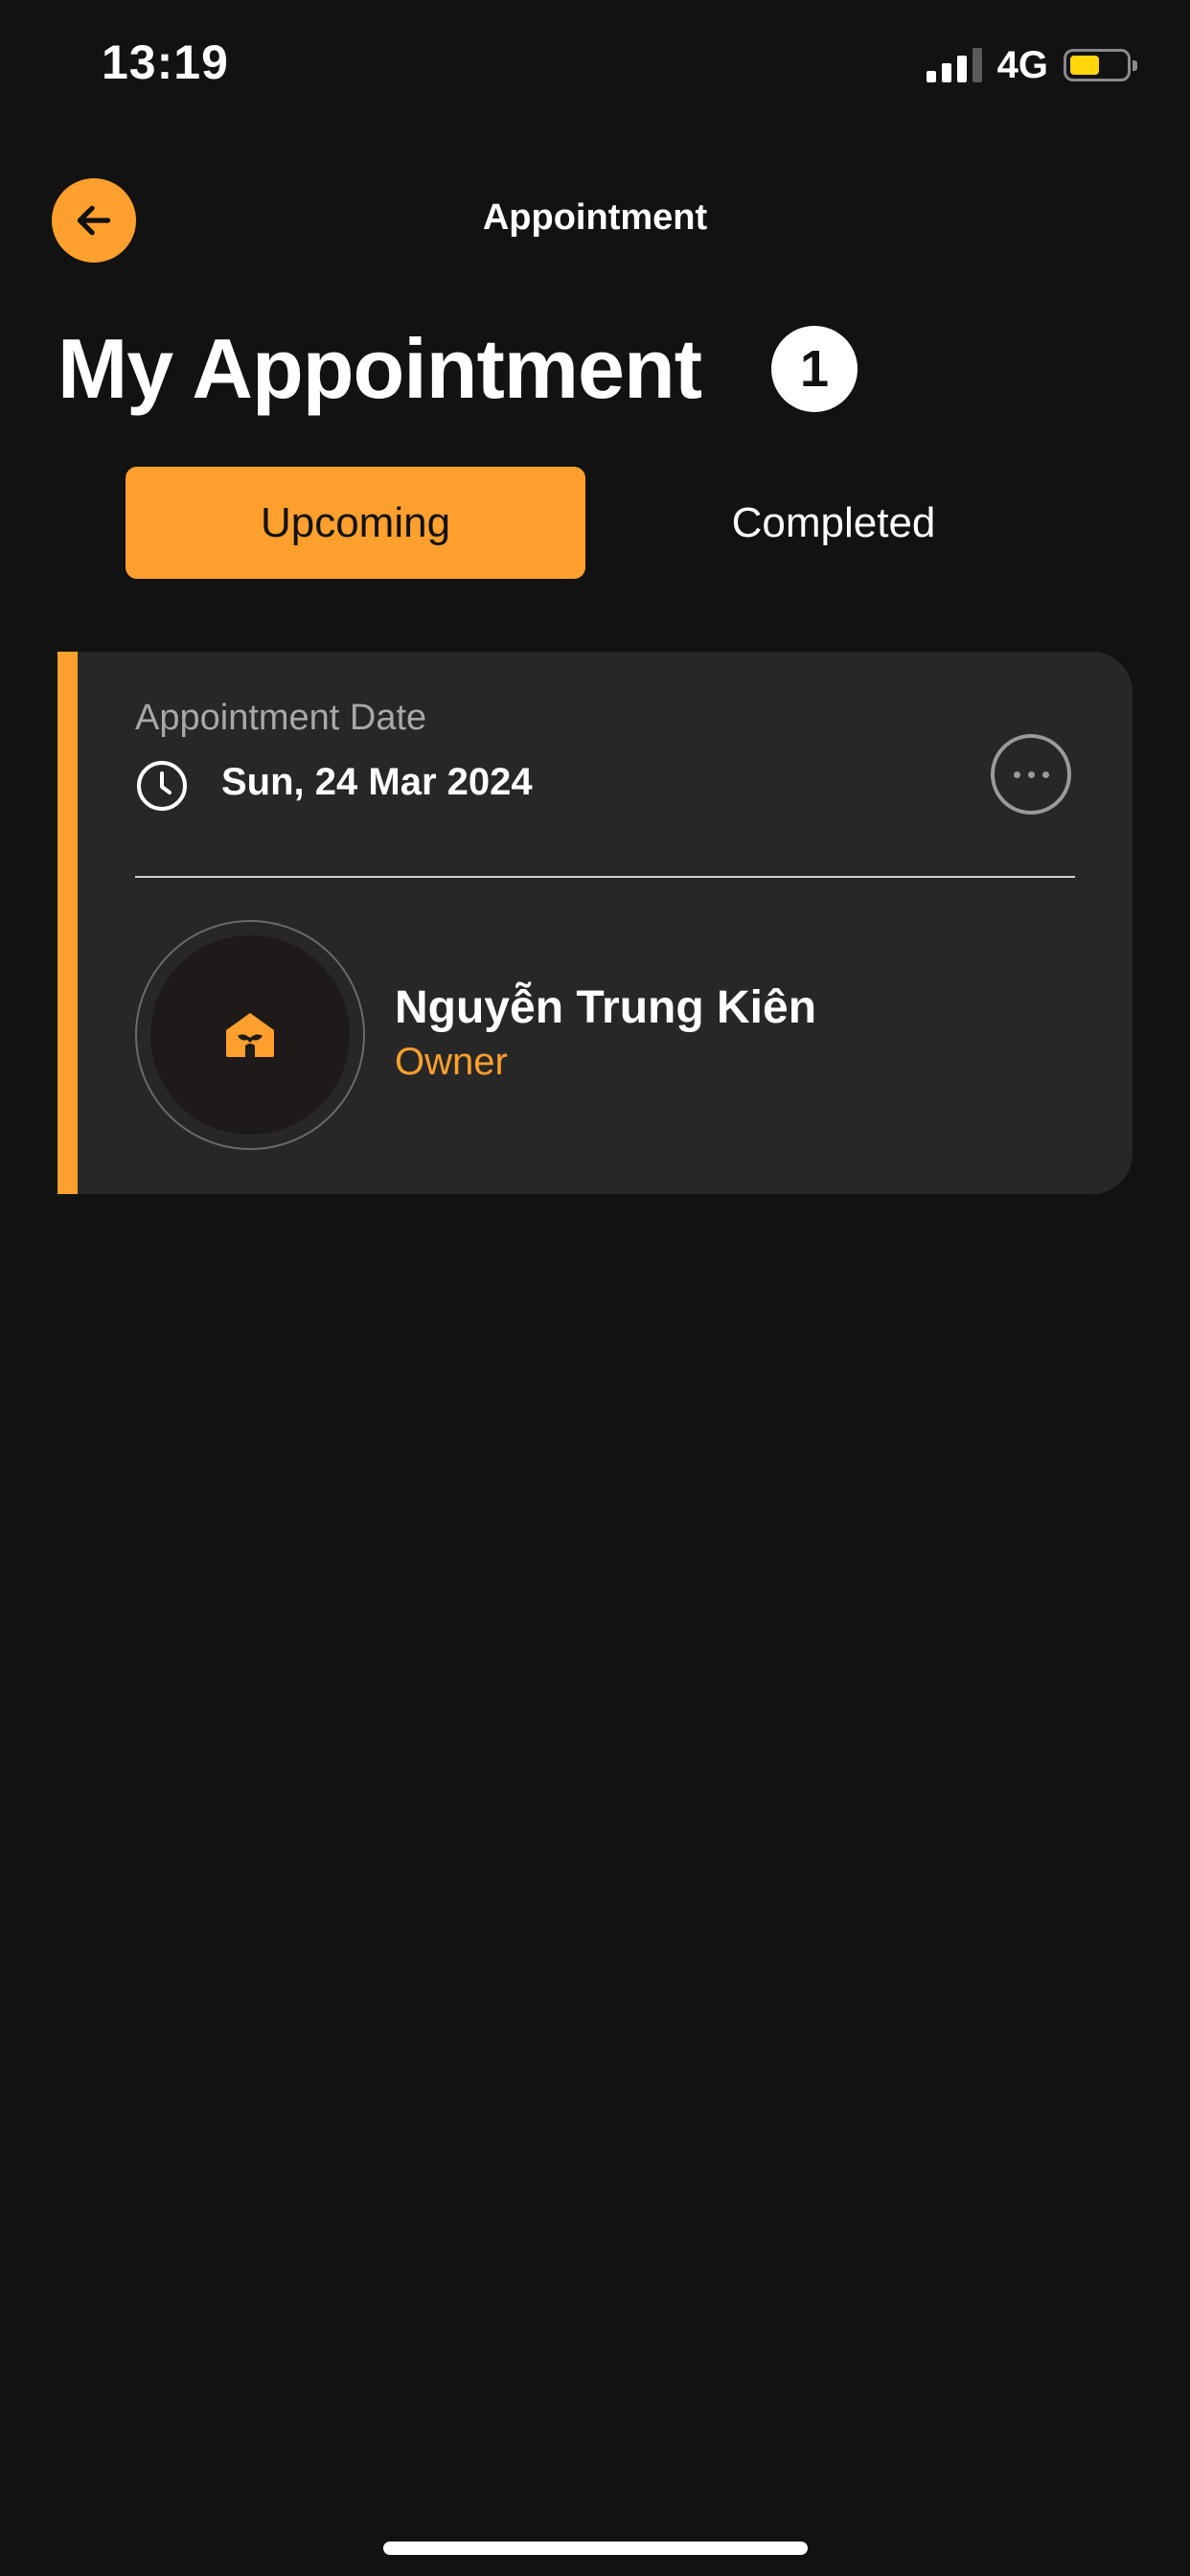  I want to click on signal-icon, so click(954, 65).